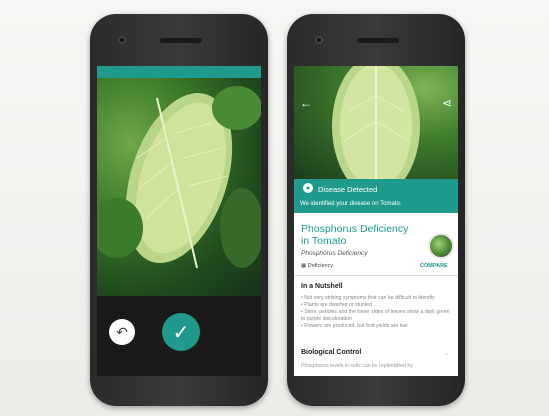 The image size is (549, 416). What do you see at coordinates (446, 353) in the screenshot?
I see `chevron-down-icon: ⌄` at bounding box center [446, 353].